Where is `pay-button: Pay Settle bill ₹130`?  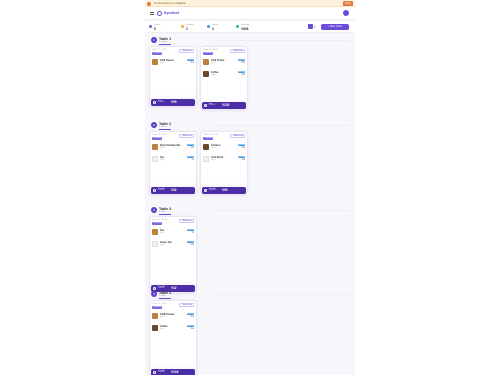
pay-button: Pay Settle bill ₹130 is located at coordinates (224, 105).